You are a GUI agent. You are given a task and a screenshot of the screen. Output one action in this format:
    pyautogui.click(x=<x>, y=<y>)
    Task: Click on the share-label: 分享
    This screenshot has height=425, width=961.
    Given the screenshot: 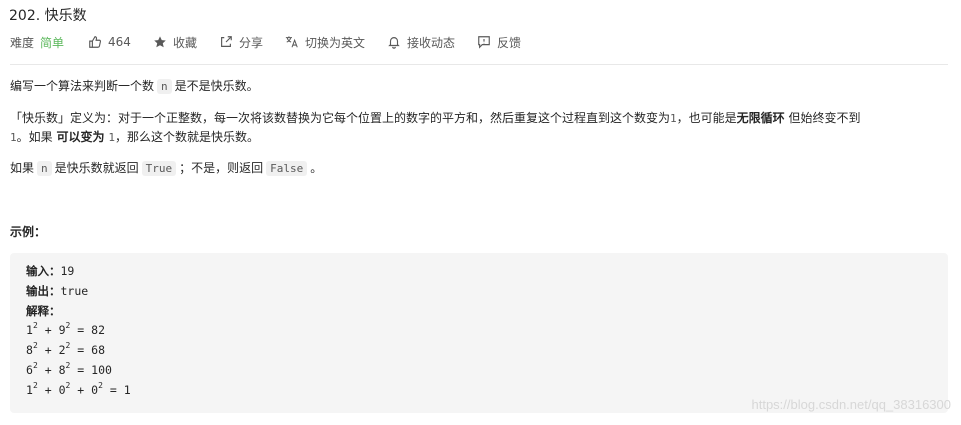 What is the action you would take?
    pyautogui.click(x=250, y=42)
    